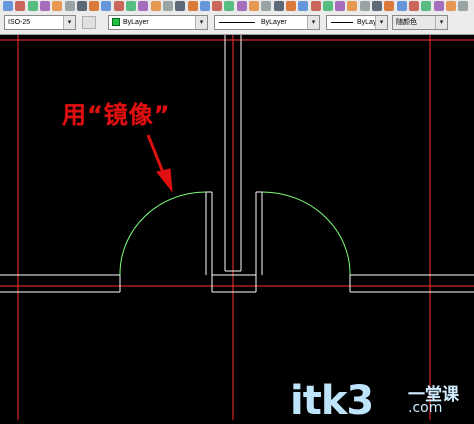 Image resolution: width=474 pixels, height=424 pixels. Describe the element at coordinates (19, 22) in the screenshot. I see `dimstyle-value: ISO-25` at that location.